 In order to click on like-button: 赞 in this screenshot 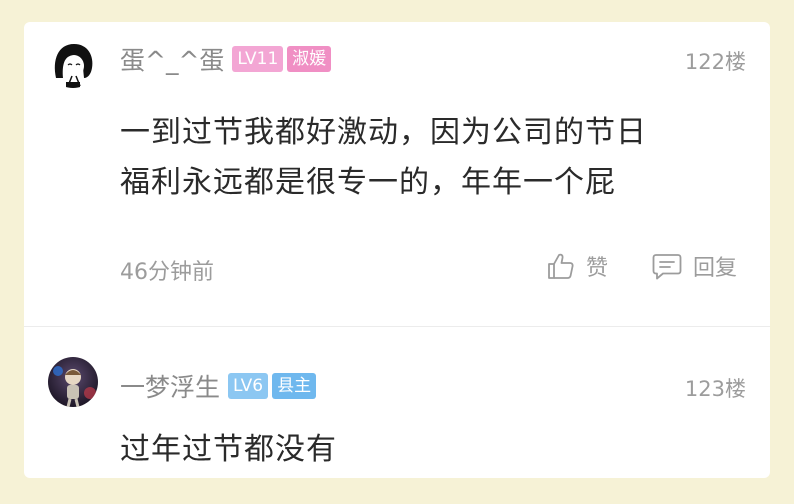, I will do `click(577, 266)`.